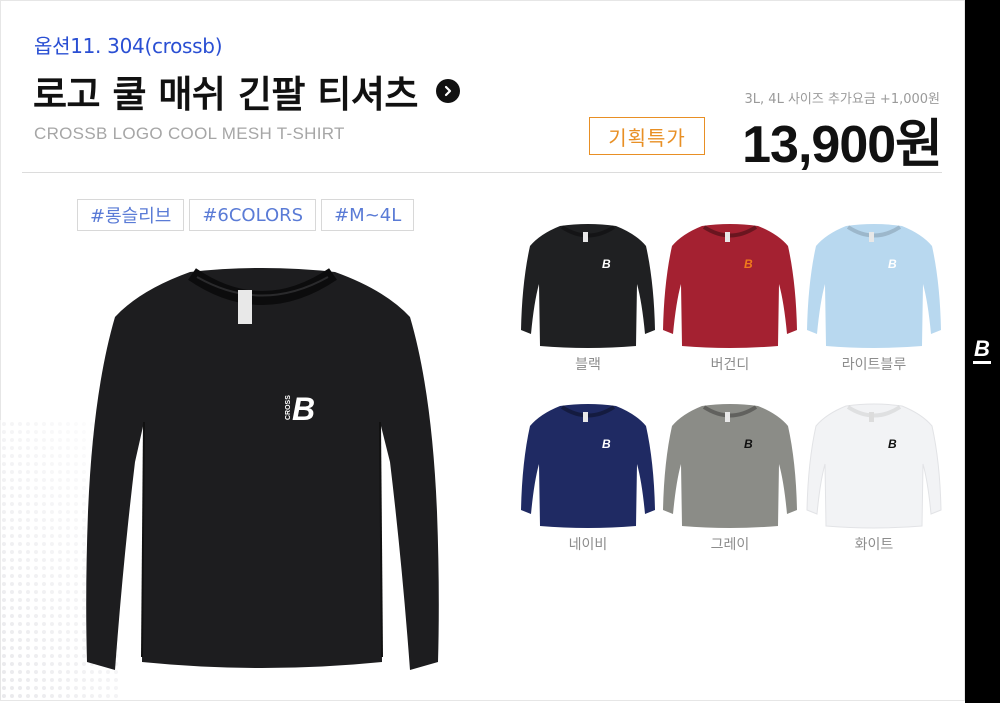 The image size is (1000, 703). Describe the element at coordinates (131, 215) in the screenshot. I see `tag-long-sleeve: #롱슬리브` at that location.